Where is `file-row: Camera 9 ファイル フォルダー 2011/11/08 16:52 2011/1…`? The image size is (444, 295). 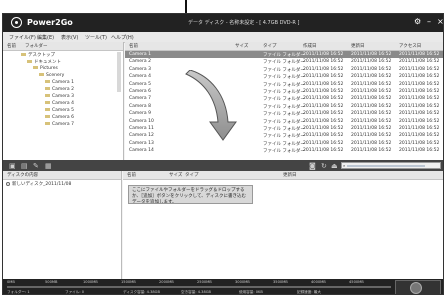
file-row: Camera 9 ファイル フォルダー 2011/11/08 16:52 2011/1… is located at coordinates (284, 113).